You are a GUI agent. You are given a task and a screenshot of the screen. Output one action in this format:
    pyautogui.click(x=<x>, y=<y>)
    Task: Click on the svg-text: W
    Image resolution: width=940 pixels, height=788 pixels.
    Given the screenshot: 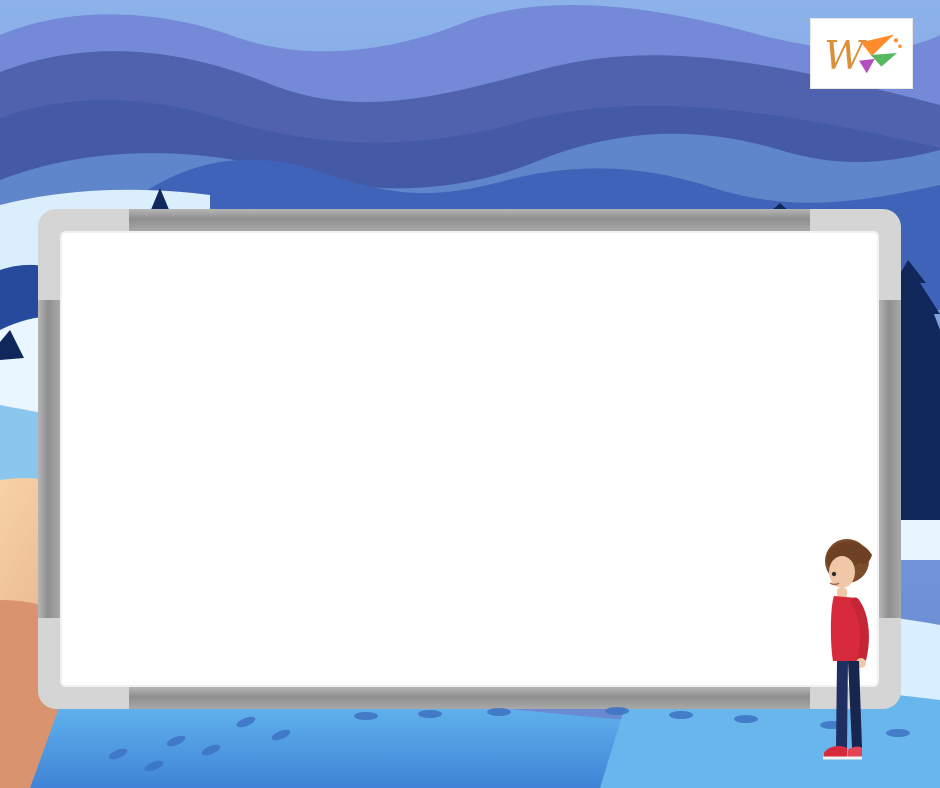 What is the action you would take?
    pyautogui.click(x=845, y=56)
    